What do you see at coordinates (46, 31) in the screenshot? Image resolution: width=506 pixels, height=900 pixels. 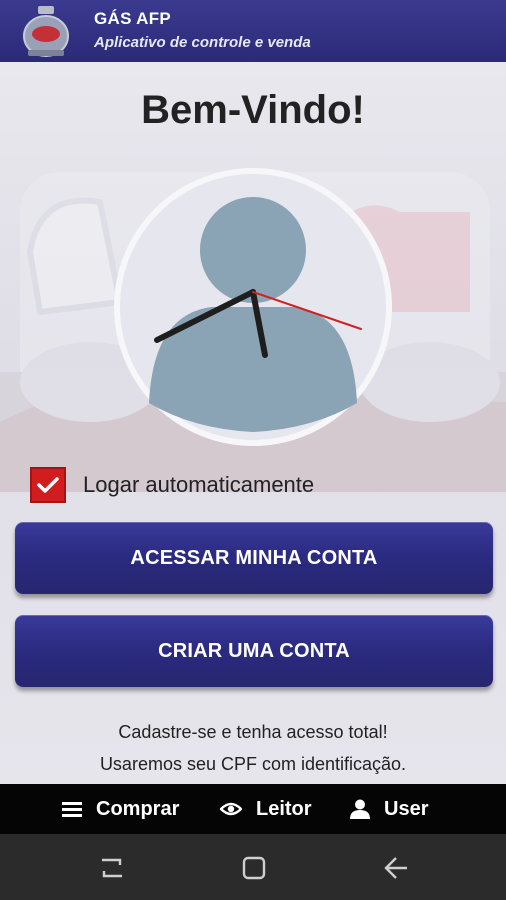 I see `gas-cylinder-logo` at bounding box center [46, 31].